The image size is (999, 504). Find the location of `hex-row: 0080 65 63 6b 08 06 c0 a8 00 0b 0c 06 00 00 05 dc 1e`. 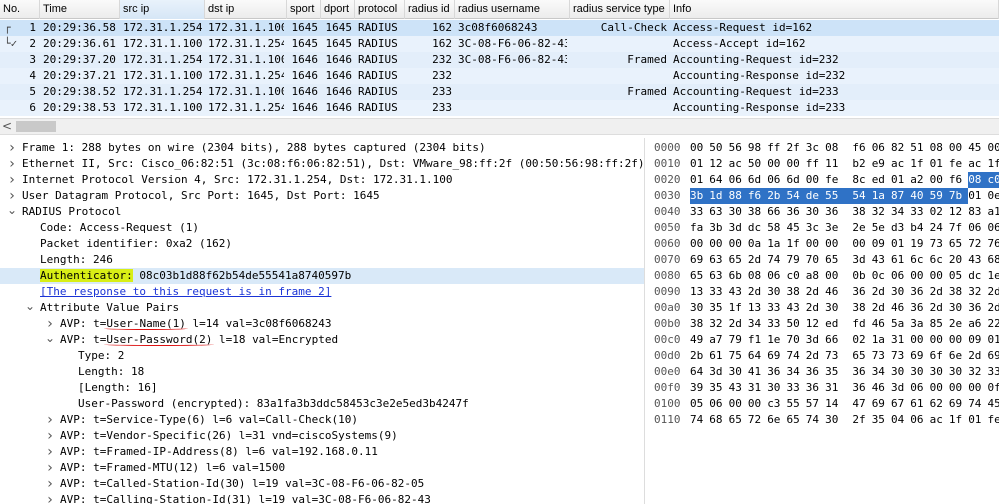

hex-row: 0080 65 63 6b 08 06 c0 a8 00 0b 0c 06 00 00 05 dc 1e is located at coordinates (823, 276).